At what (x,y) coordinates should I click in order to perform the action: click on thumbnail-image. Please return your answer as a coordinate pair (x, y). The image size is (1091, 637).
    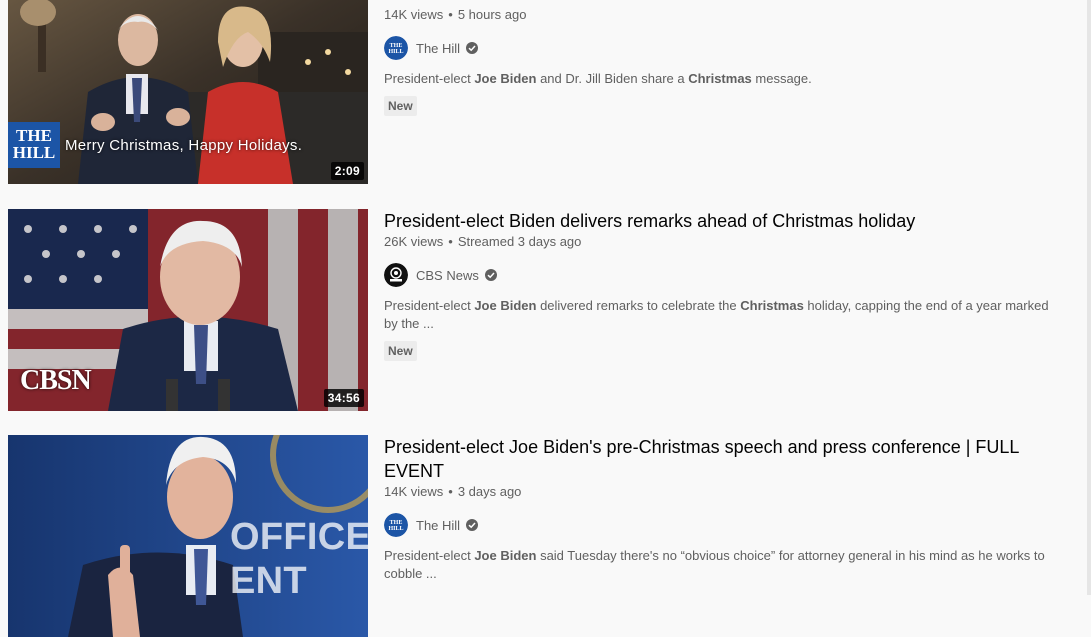
    Looking at the image, I should click on (188, 92).